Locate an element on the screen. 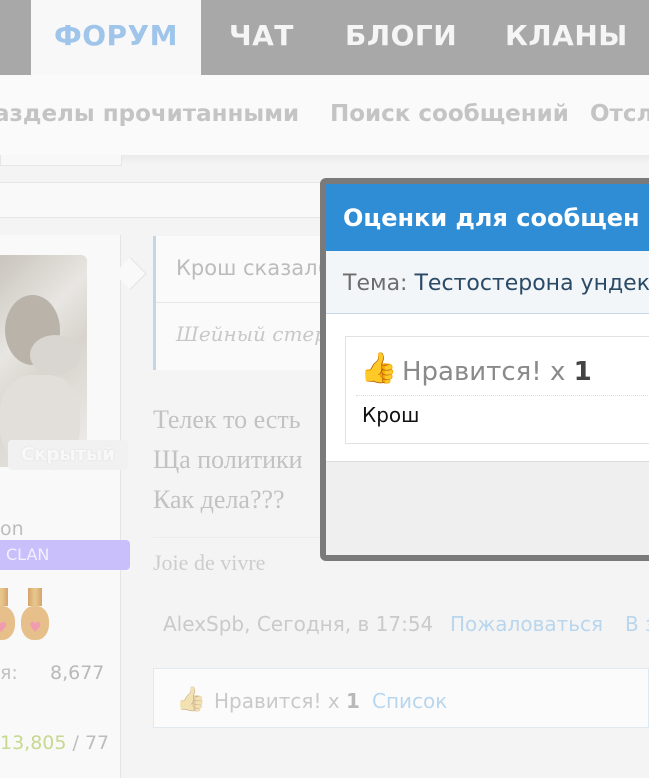  watched-link: Отсл is located at coordinates (619, 114).